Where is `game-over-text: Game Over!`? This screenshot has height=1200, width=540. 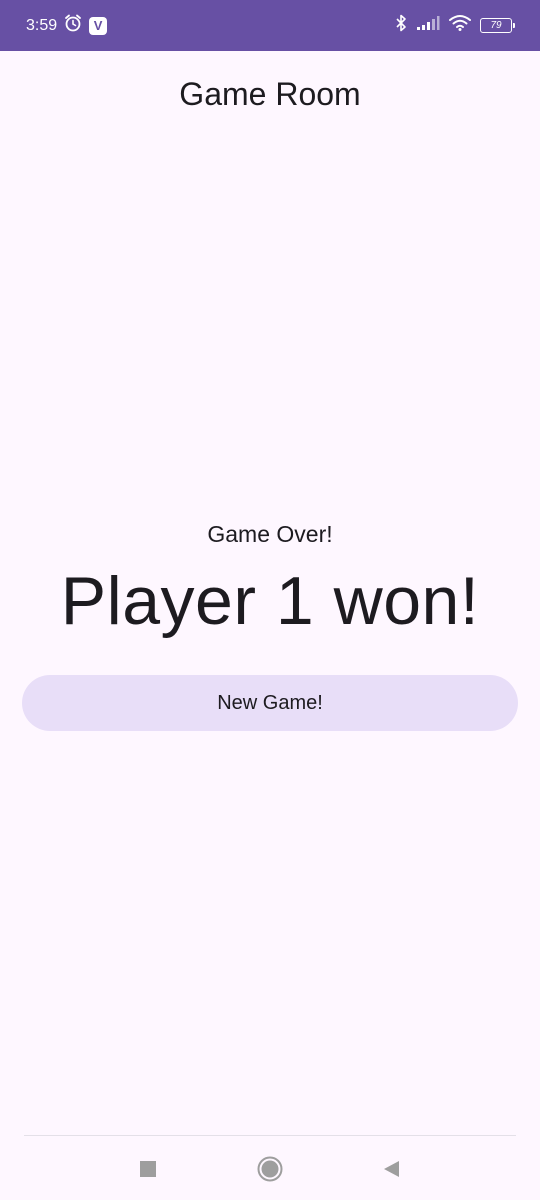 game-over-text: Game Over! is located at coordinates (270, 534).